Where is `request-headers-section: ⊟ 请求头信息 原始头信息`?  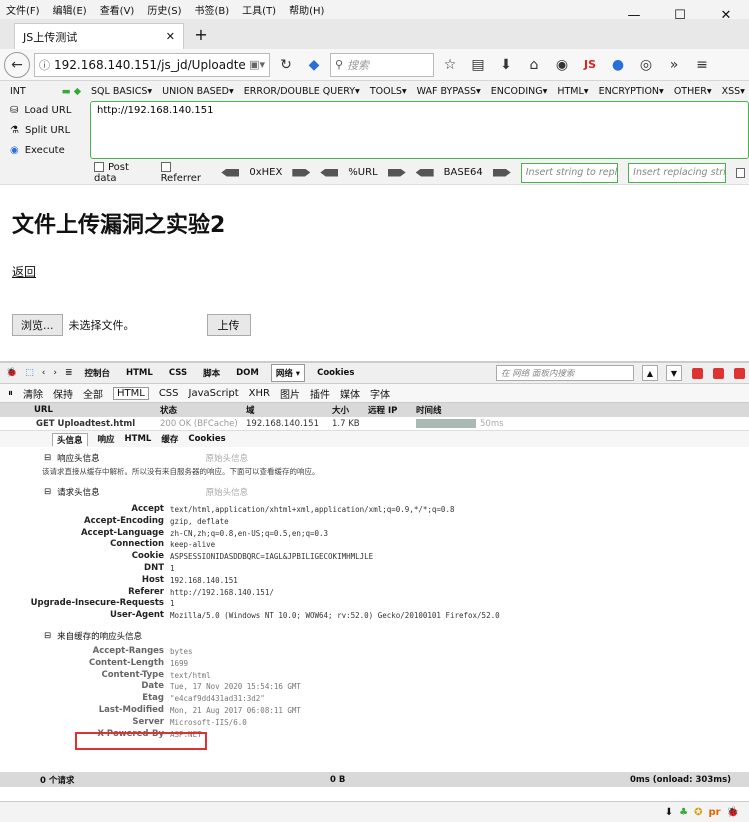
request-headers-section: ⊟ 请求头信息 原始头信息 is located at coordinates (374, 492).